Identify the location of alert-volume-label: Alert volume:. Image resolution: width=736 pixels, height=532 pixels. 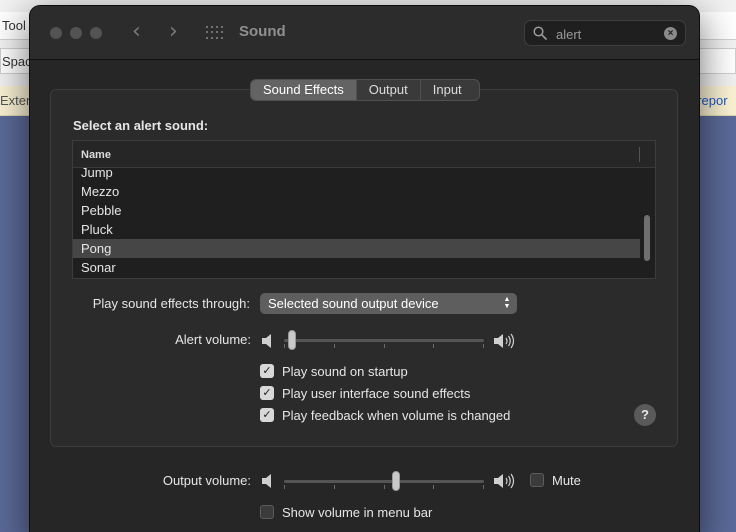
(213, 339).